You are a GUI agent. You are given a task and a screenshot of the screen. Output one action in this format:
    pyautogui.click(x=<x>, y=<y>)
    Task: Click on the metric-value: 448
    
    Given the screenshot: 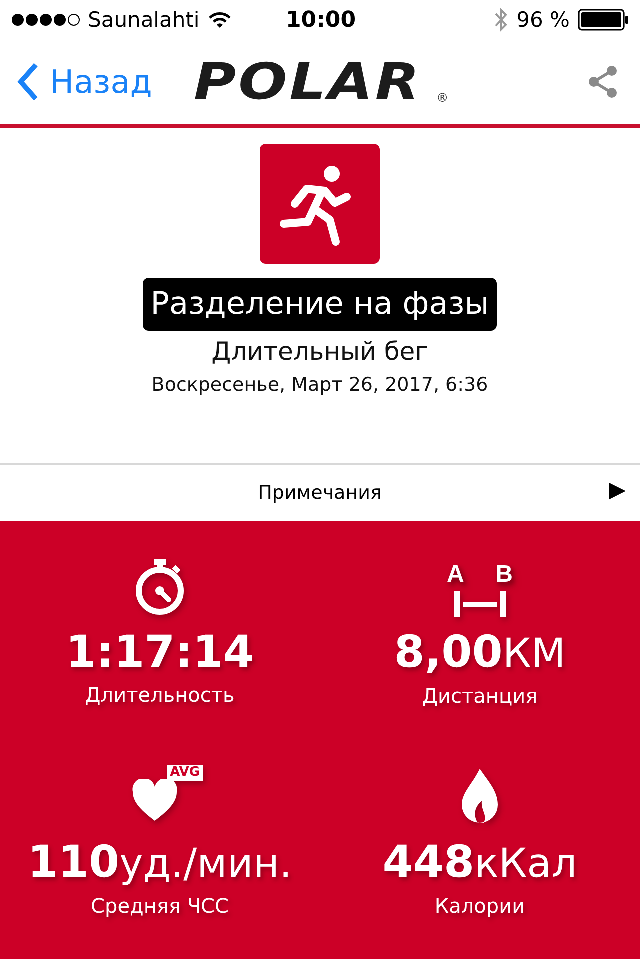 What is the action you would take?
    pyautogui.click(x=428, y=862)
    